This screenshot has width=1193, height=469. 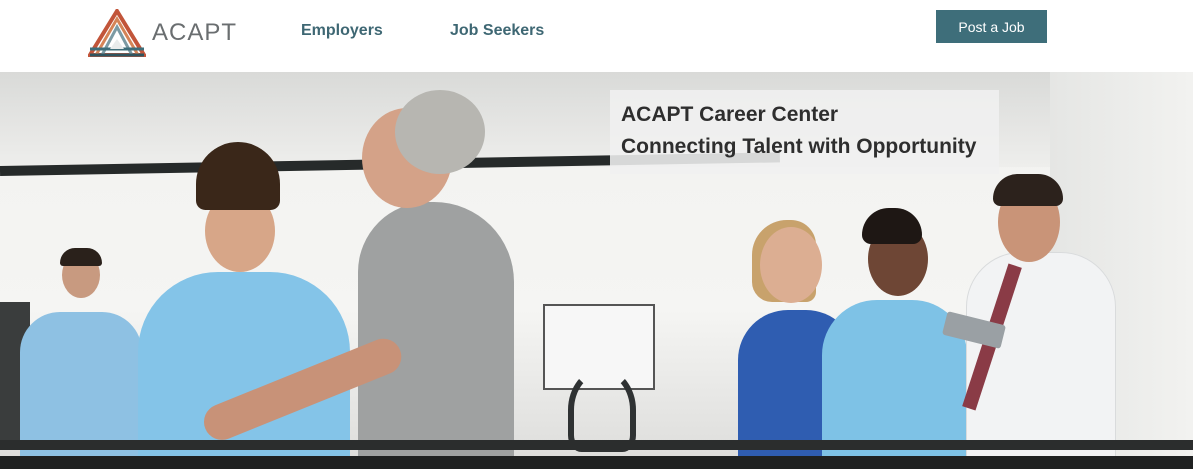 I want to click on acapt-logo-icon, so click(x=117, y=33).